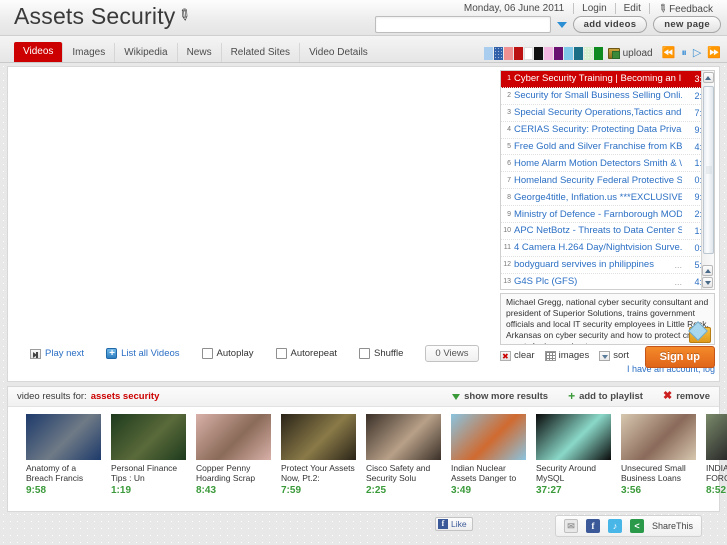  I want to click on result-thumbnail: Protect Your Assets Now, Pt.2: 7:59, so click(318, 455).